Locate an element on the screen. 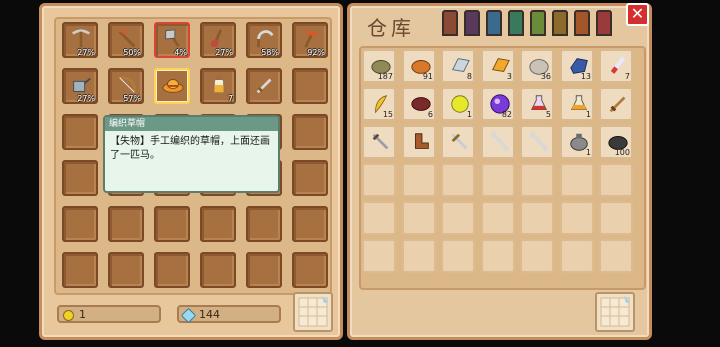 This screenshot has width=720, height=347. wooden-sword-icon is located at coordinates (617, 104).